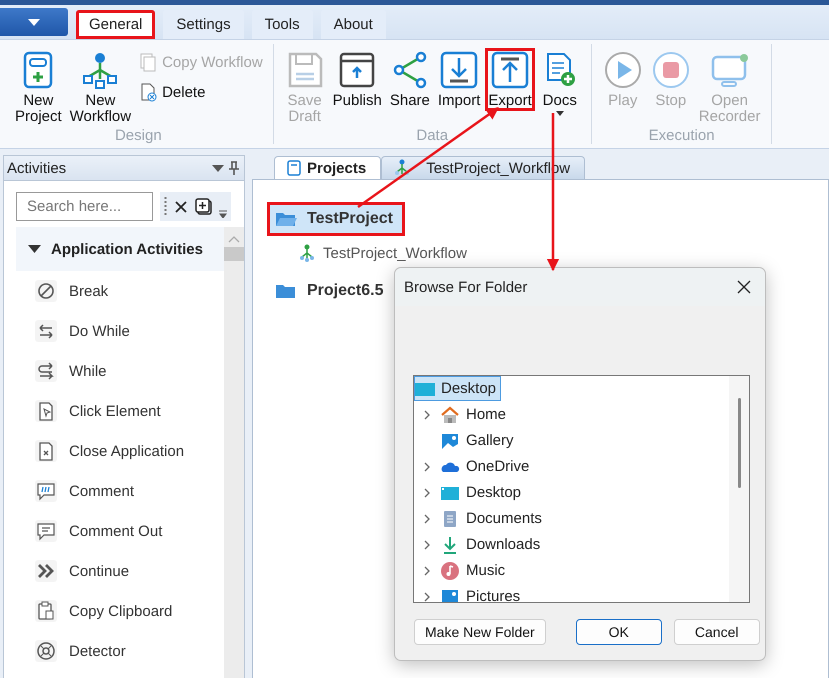 The image size is (829, 678). What do you see at coordinates (503, 544) in the screenshot?
I see `folder-item: Downloads` at bounding box center [503, 544].